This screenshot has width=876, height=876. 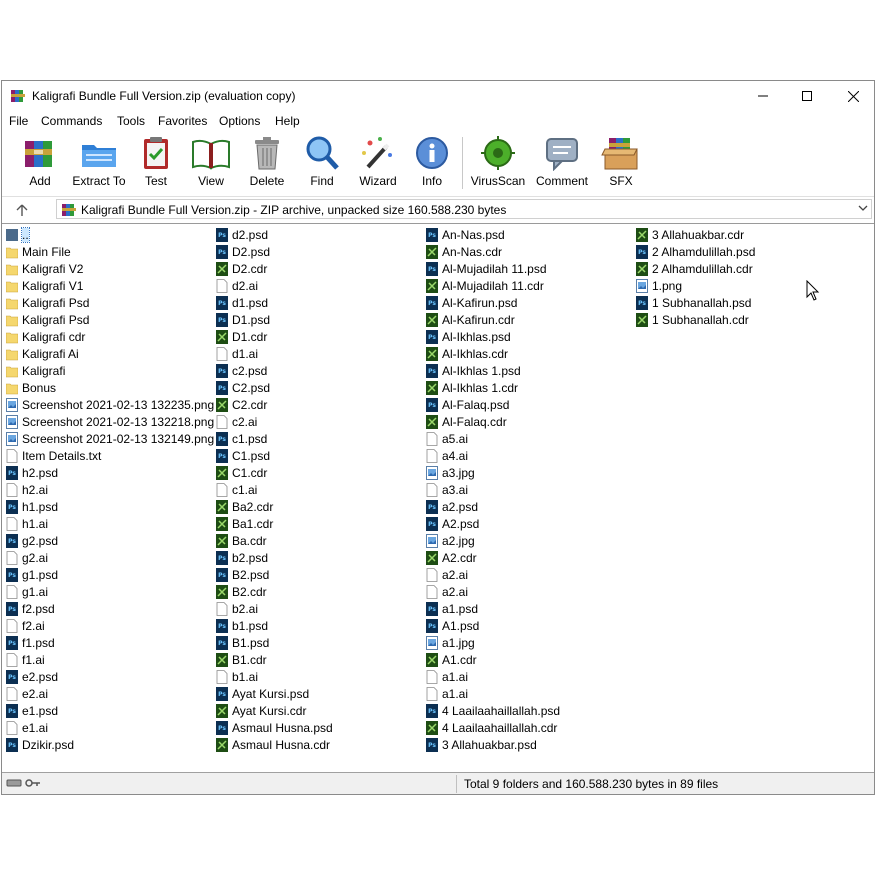 I want to click on file-list-item: D1.cdr, so click(x=274, y=336).